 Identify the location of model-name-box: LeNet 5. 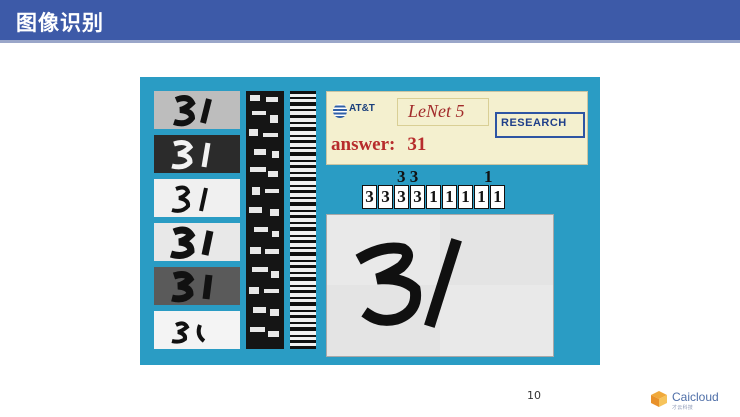
(443, 112).